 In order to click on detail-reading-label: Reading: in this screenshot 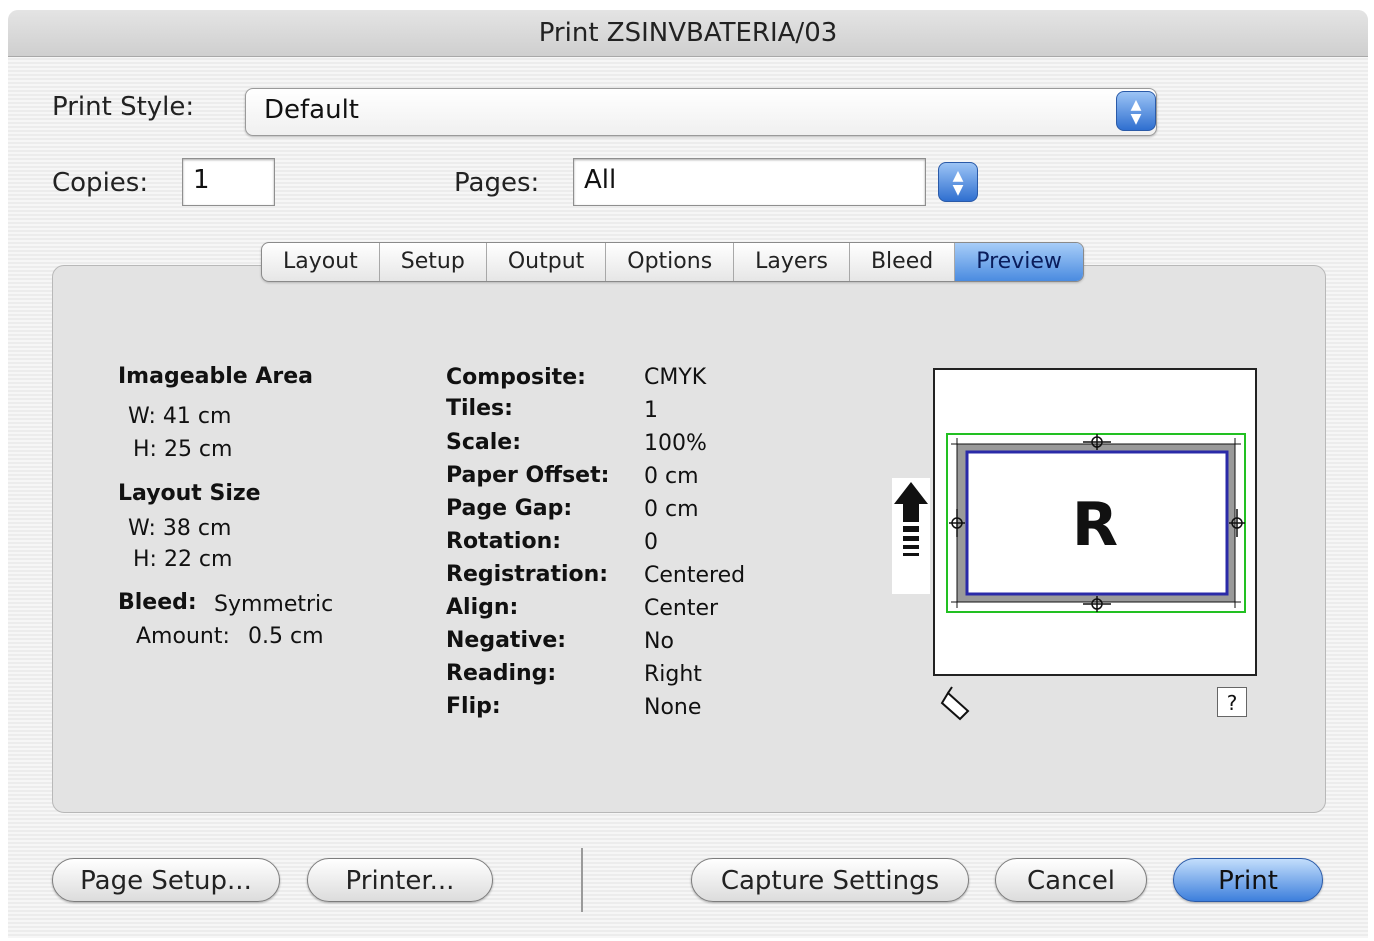, I will do `click(501, 673)`.